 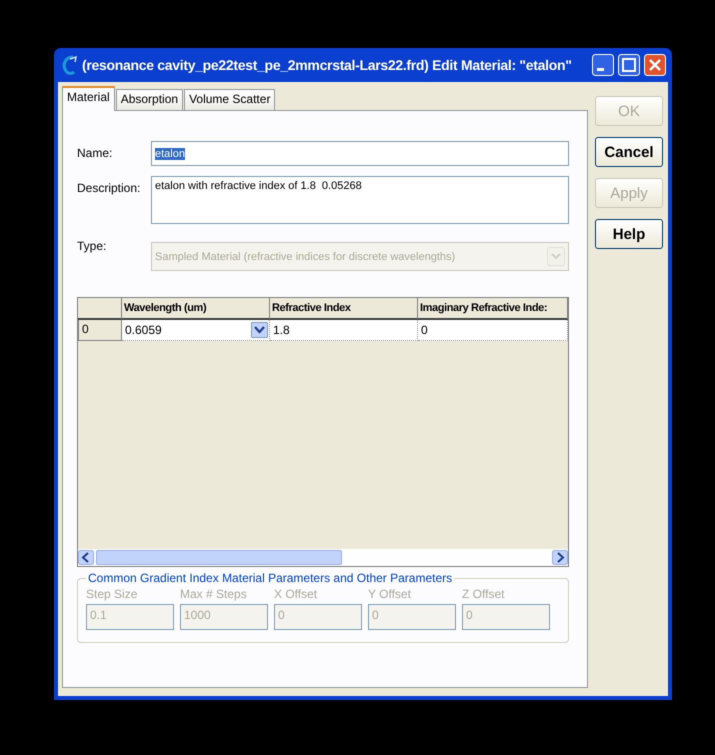 I want to click on tab: Absorption, so click(x=150, y=99).